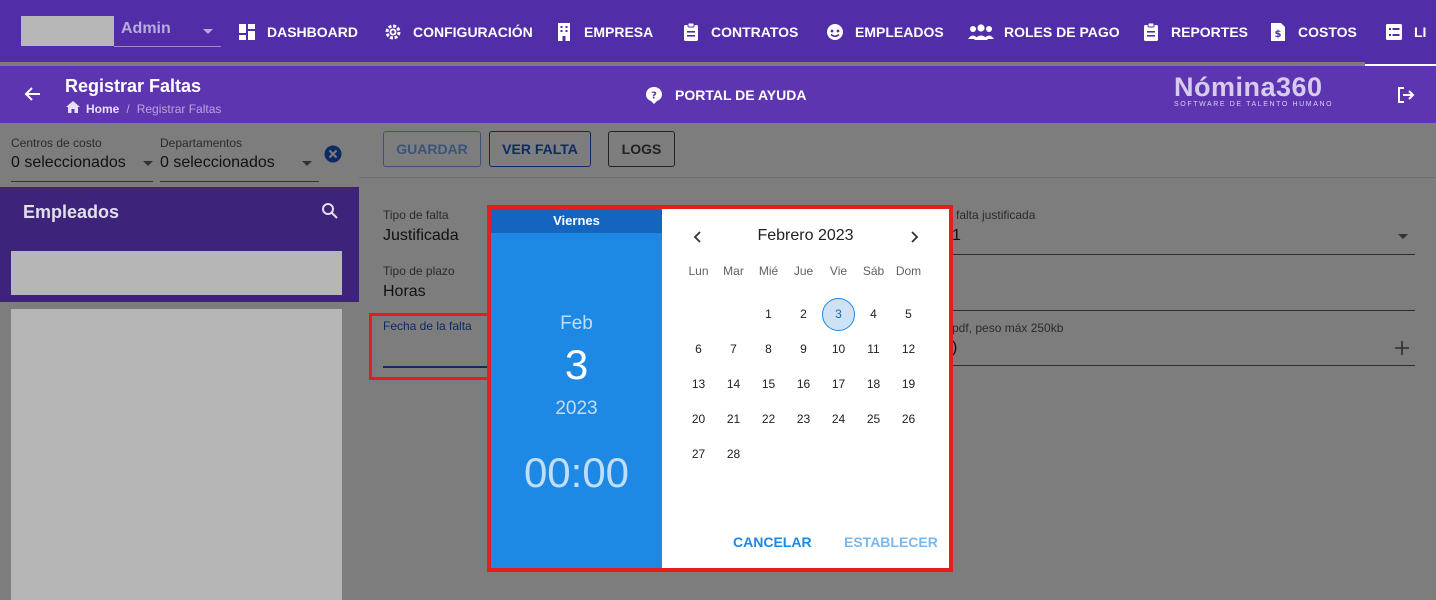 The height and width of the screenshot is (600, 1436). Describe the element at coordinates (956, 236) in the screenshot. I see `justified-select: 1` at that location.